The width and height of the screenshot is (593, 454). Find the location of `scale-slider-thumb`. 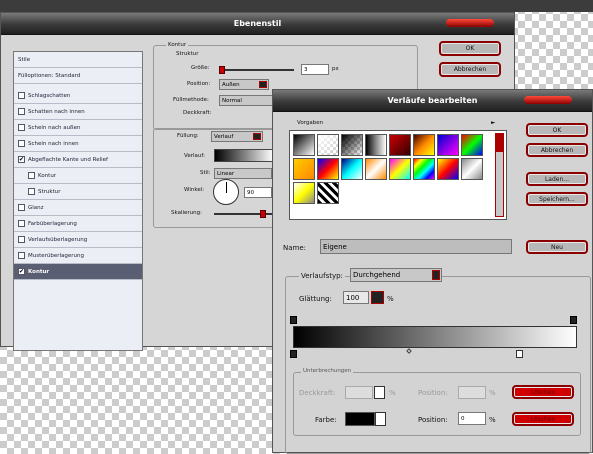

scale-slider-thumb is located at coordinates (263, 214).